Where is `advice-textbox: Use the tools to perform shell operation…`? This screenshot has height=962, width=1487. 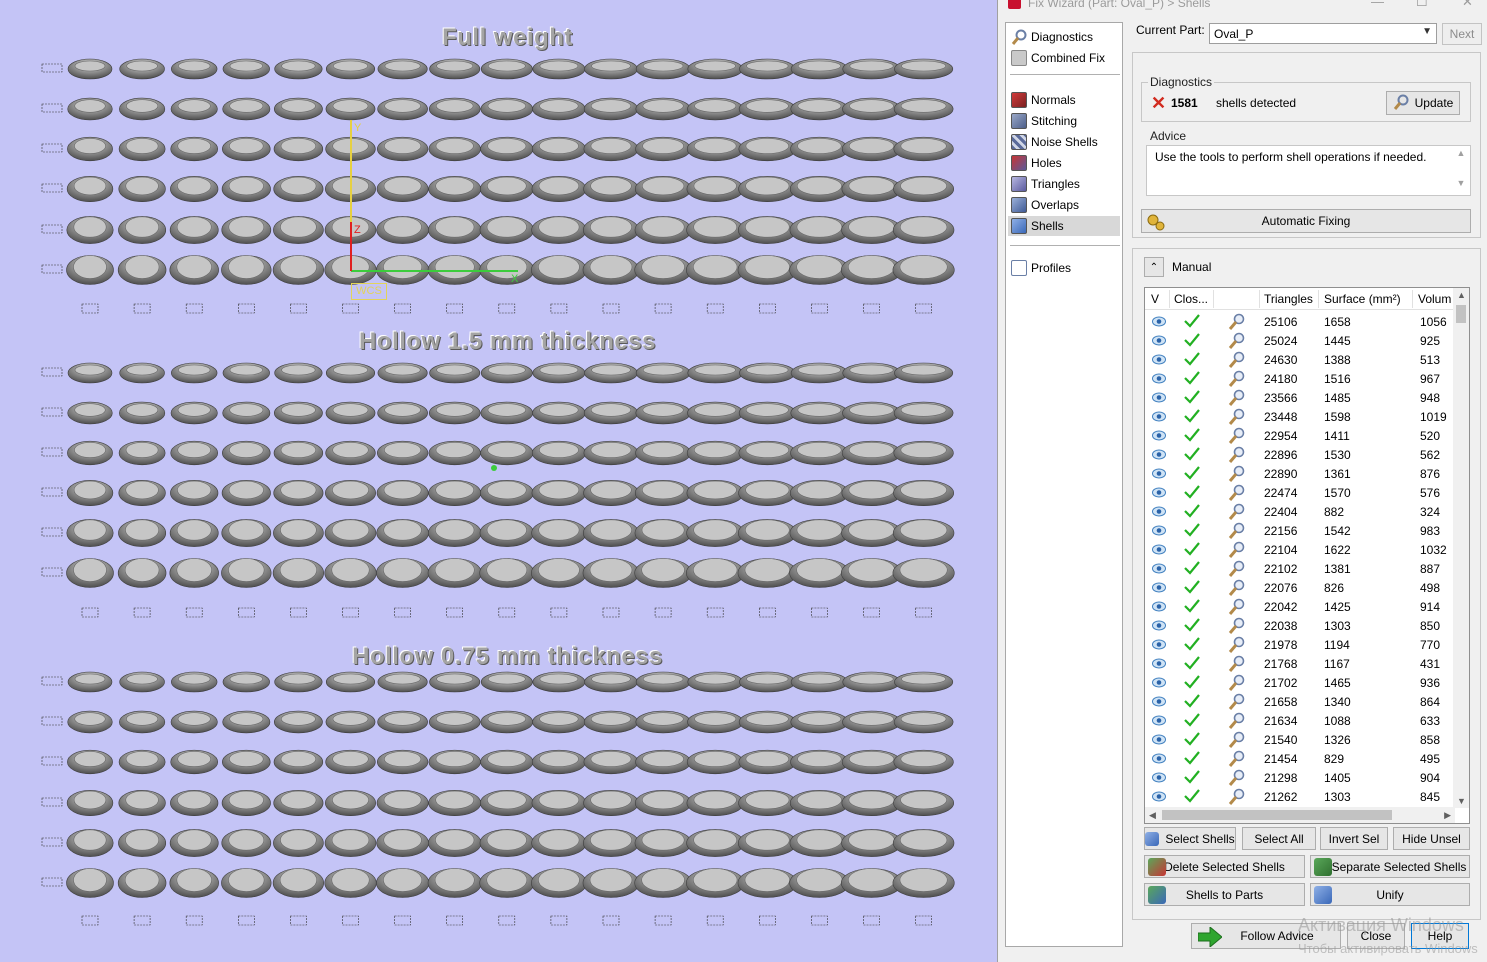
advice-textbox: Use the tools to perform shell operation… is located at coordinates (1308, 170).